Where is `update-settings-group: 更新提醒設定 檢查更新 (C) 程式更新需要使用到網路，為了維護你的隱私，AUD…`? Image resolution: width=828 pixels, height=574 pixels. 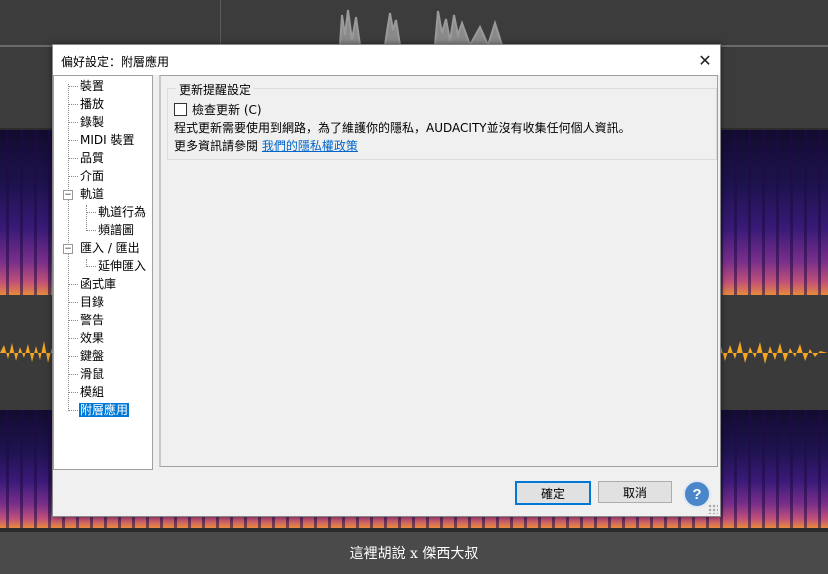 update-settings-group: 更新提醒設定 檢查更新 (C) 程式更新需要使用到網路，為了維護你的隱私，AUD… is located at coordinates (442, 120).